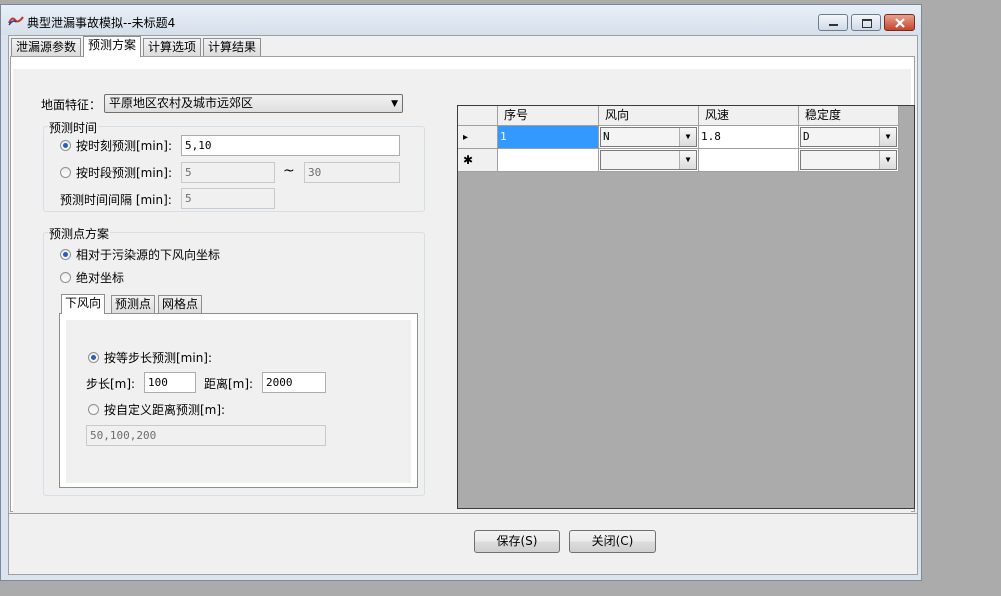 The image size is (1001, 596). I want to click on close-icon, so click(900, 23).